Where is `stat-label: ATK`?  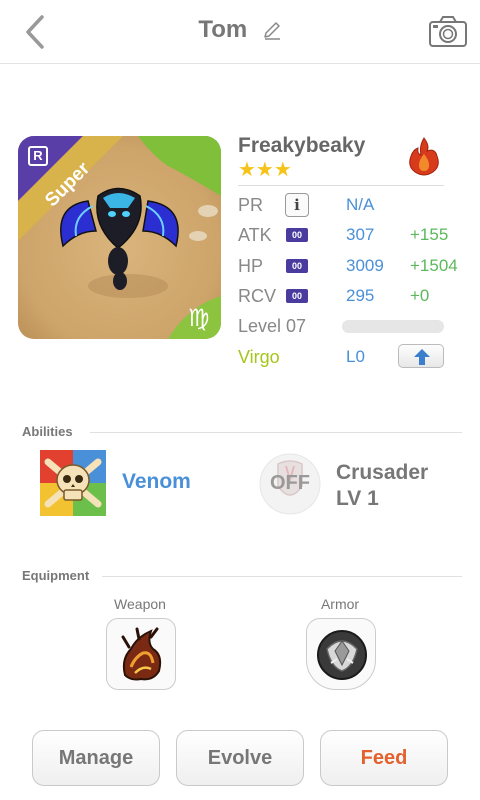
stat-label: ATK is located at coordinates (255, 235).